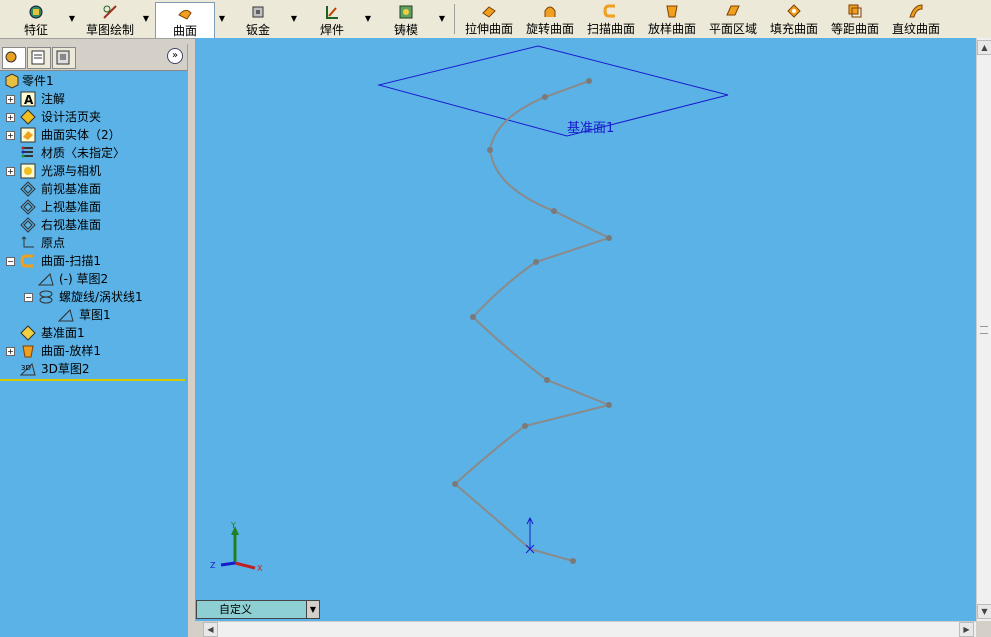  What do you see at coordinates (442, 19) in the screenshot?
I see `mold-tools-dropdown: ▼` at bounding box center [442, 19].